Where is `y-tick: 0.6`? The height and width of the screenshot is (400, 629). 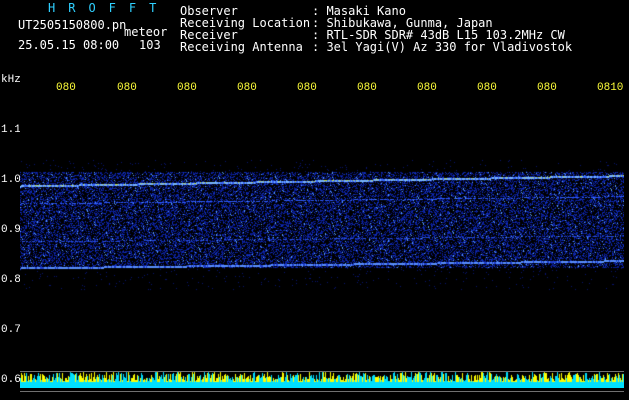 y-tick: 0.6 is located at coordinates (11, 380).